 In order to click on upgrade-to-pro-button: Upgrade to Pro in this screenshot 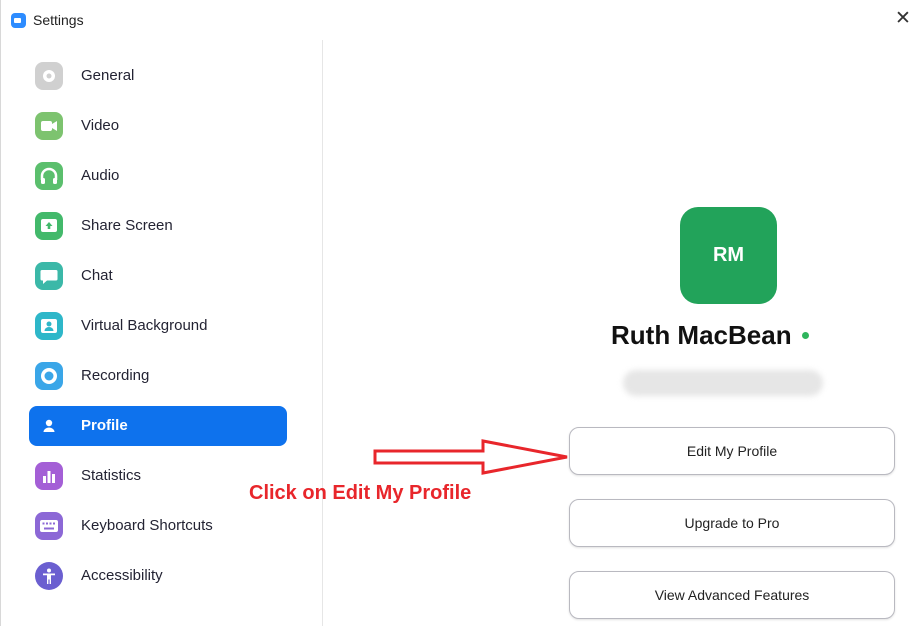, I will do `click(732, 523)`.